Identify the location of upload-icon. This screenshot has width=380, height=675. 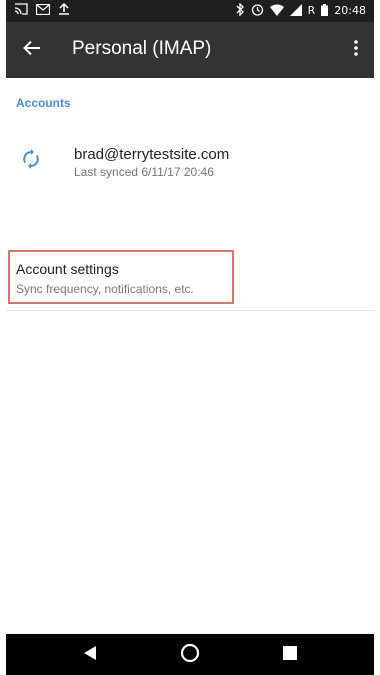
(64, 10).